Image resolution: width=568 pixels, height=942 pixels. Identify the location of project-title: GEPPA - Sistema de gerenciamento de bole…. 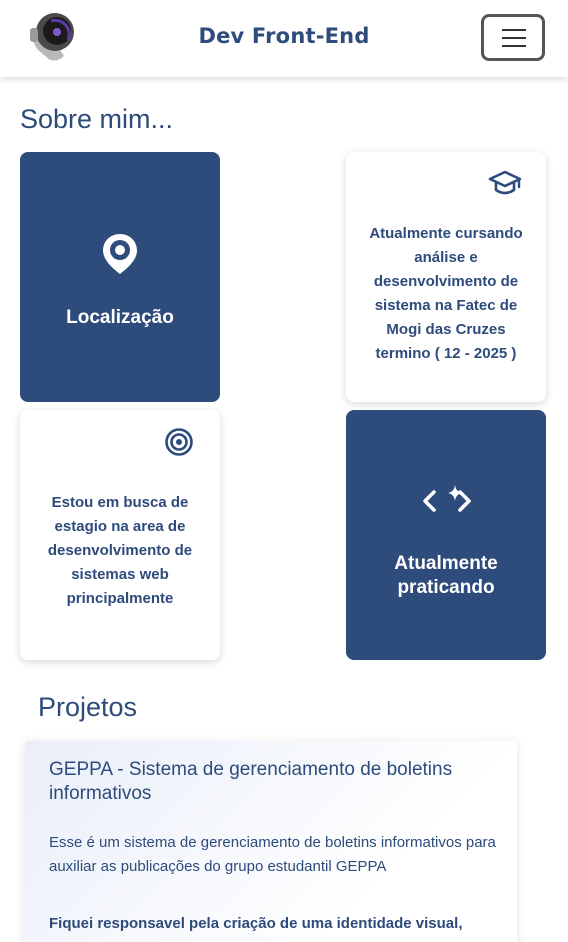
(251, 781).